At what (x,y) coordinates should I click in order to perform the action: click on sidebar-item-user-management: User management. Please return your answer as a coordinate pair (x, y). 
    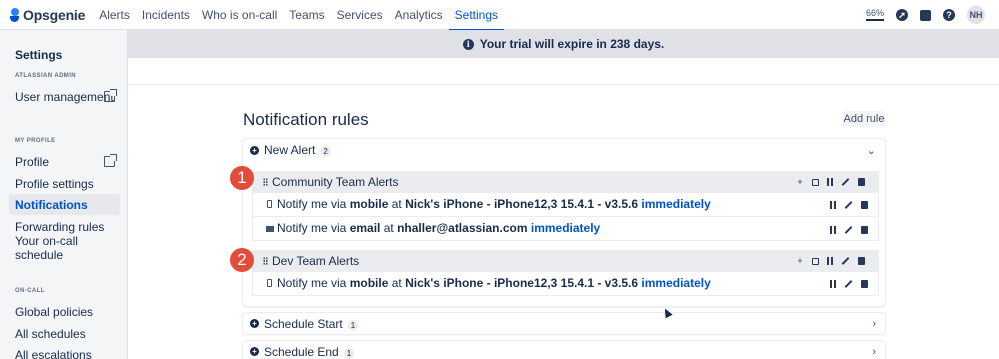
    Looking at the image, I should click on (64, 96).